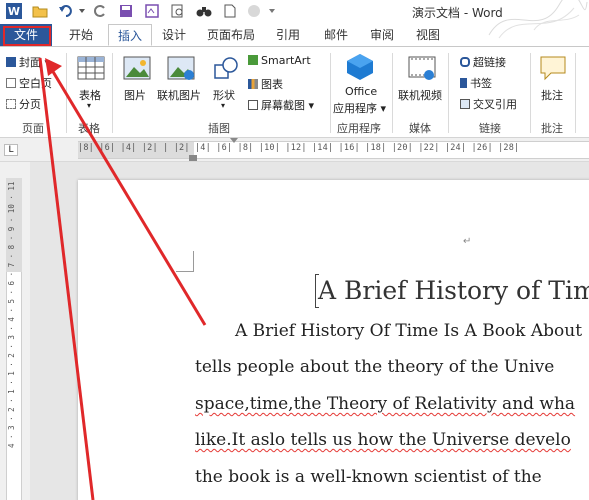 The width and height of the screenshot is (589, 500). What do you see at coordinates (89, 128) in the screenshot?
I see `group-label-tables: 表格` at bounding box center [89, 128].